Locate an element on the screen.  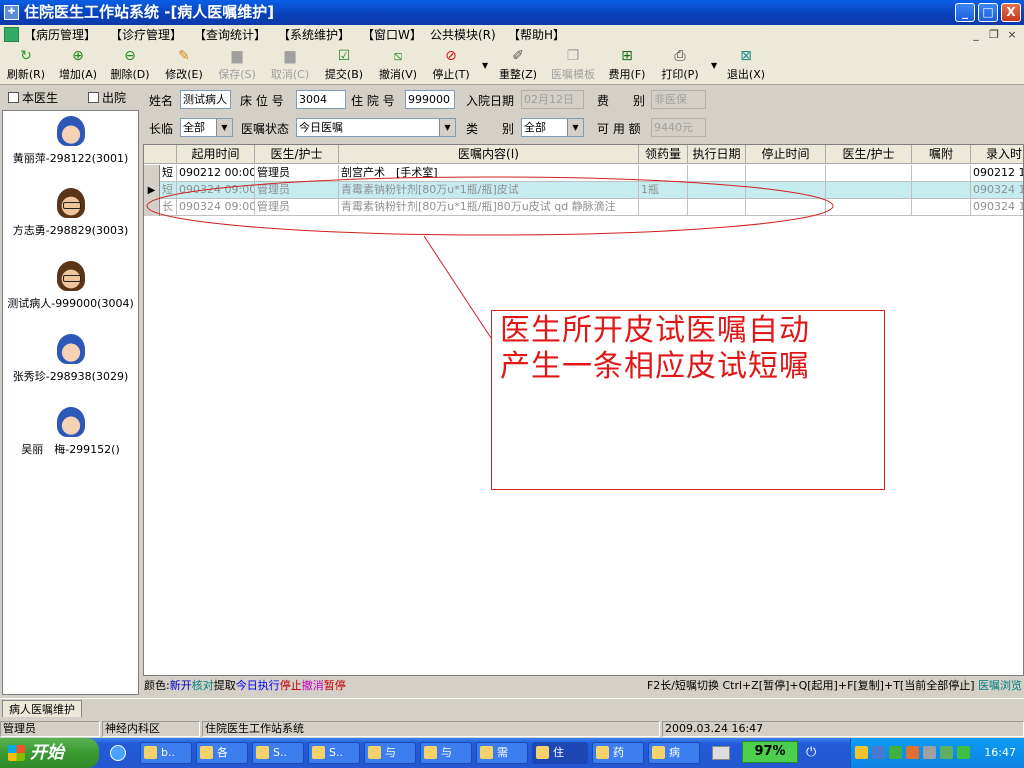
col-header-instruction: 嘱附 is located at coordinates (941, 154).